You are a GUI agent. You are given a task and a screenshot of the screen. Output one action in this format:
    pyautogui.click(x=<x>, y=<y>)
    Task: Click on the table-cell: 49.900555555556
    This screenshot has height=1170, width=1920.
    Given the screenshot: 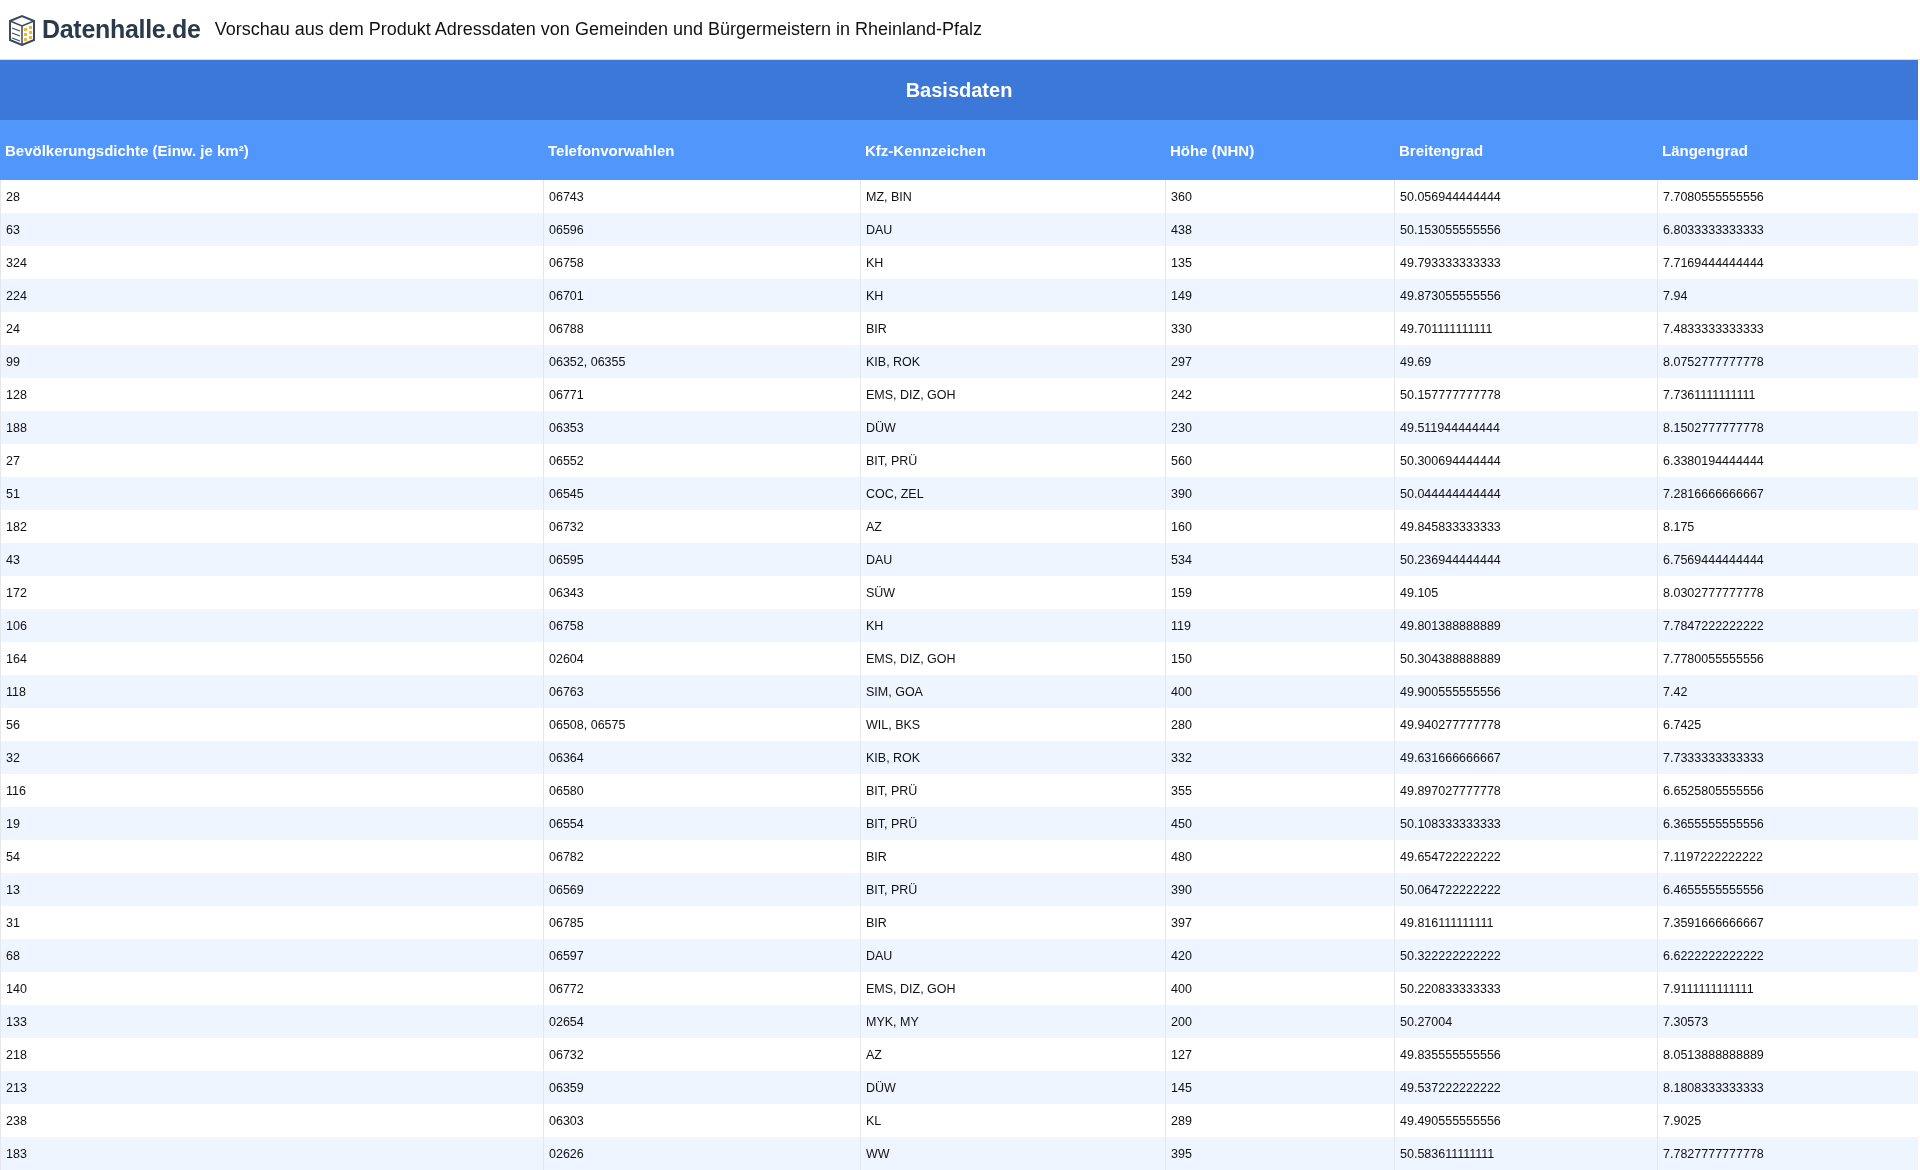 What is the action you would take?
    pyautogui.click(x=1525, y=691)
    